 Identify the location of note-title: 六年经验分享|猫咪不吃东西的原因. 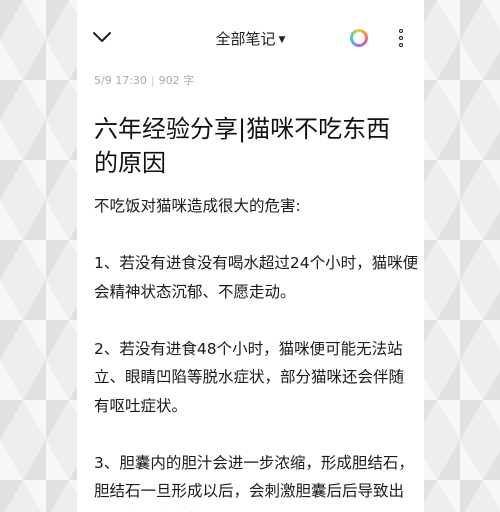
(254, 146).